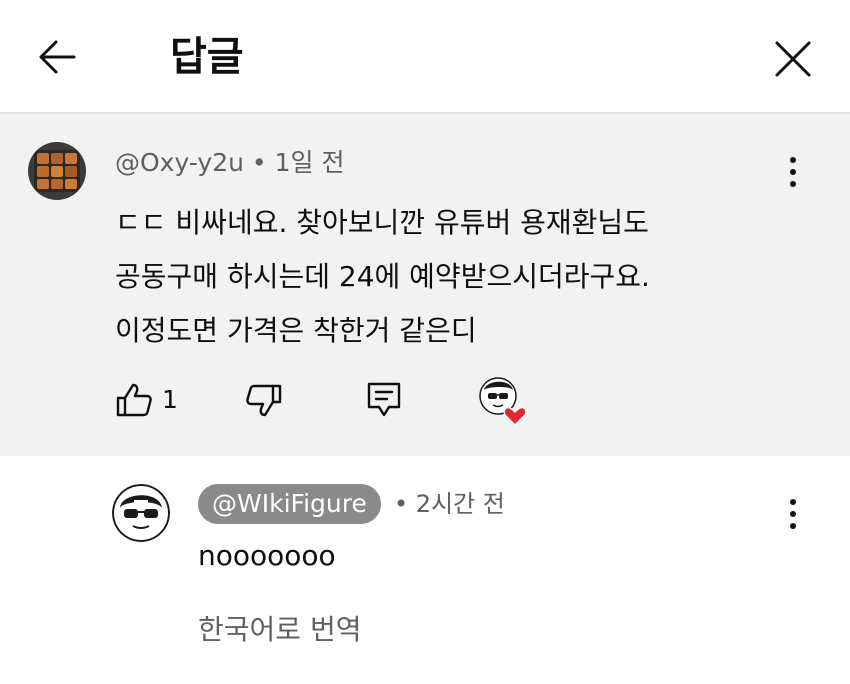 This screenshot has width=850, height=684. Describe the element at coordinates (309, 162) in the screenshot. I see `comment-time: 1일 전` at that location.